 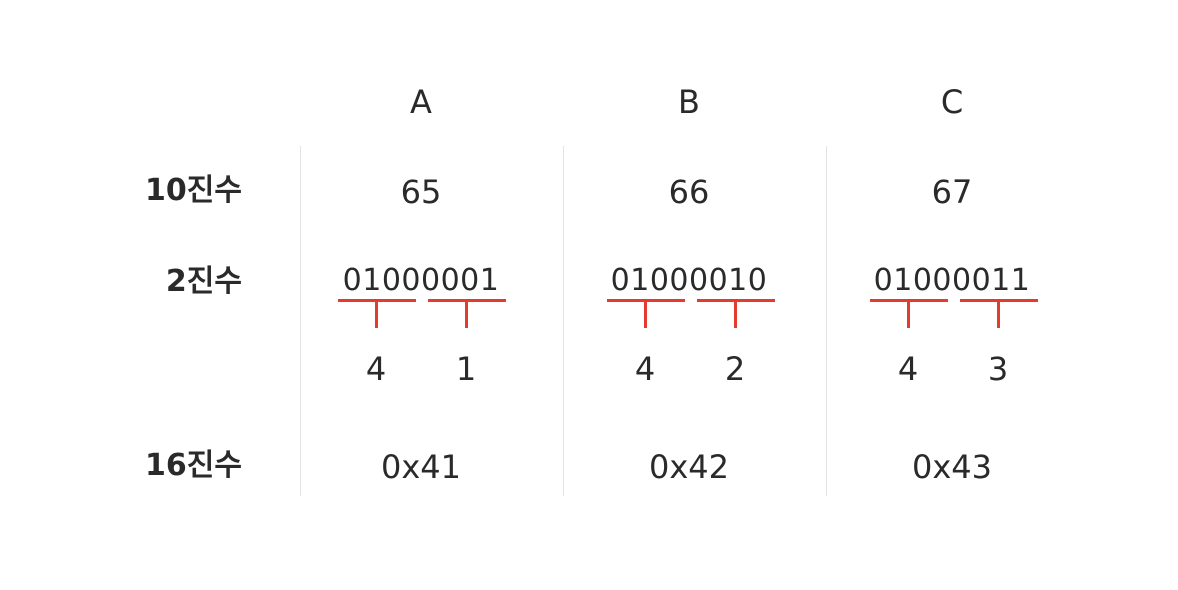 I want to click on high-nibble-value-b: 4, so click(x=645, y=369).